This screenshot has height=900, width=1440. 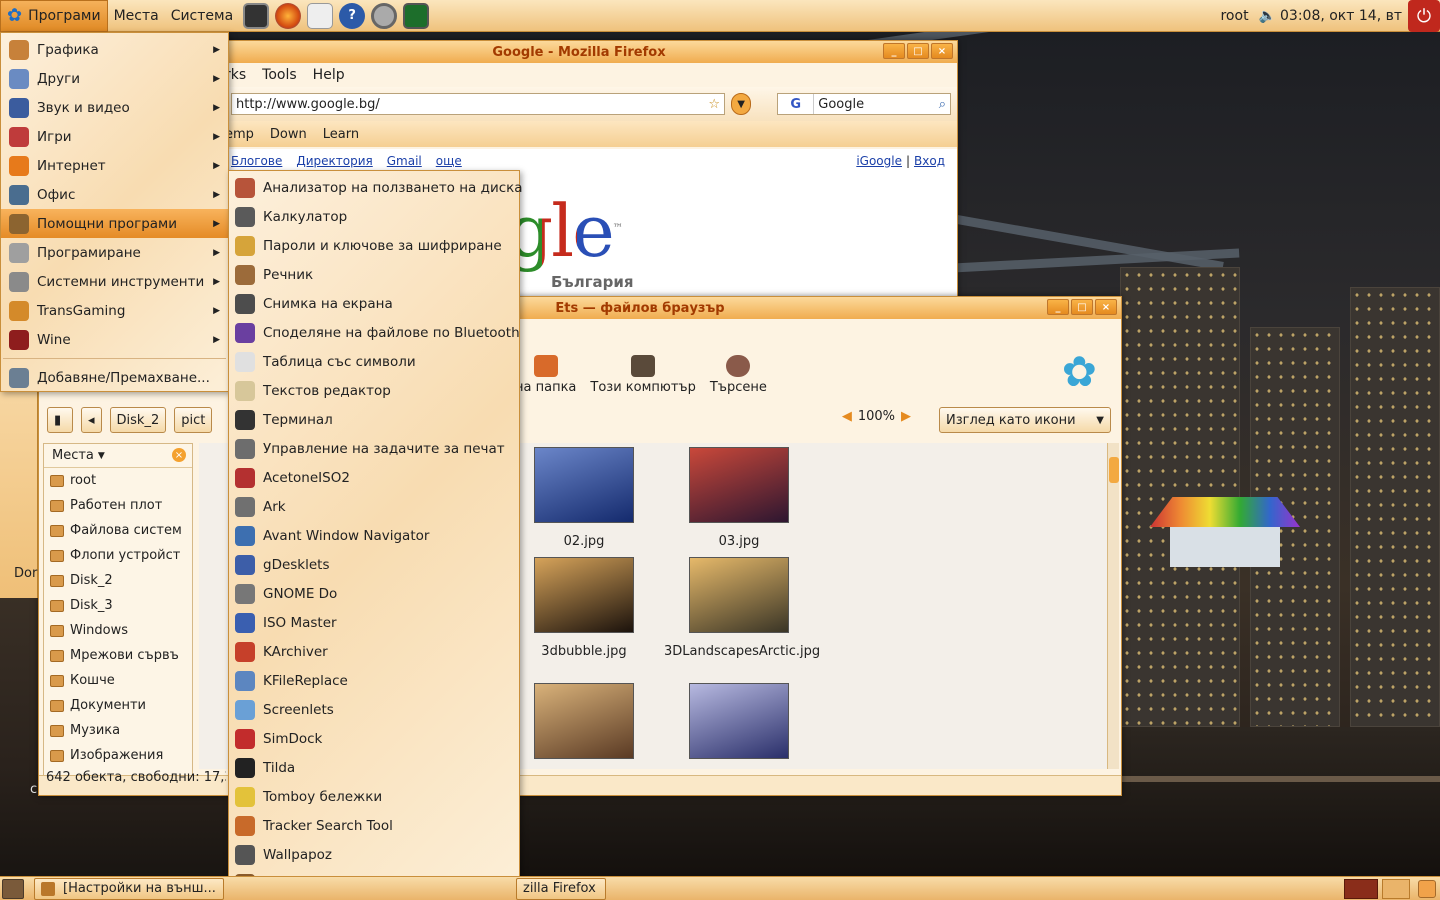 What do you see at coordinates (944, 104) in the screenshot?
I see `search-magnifier-icon: ⌕` at bounding box center [944, 104].